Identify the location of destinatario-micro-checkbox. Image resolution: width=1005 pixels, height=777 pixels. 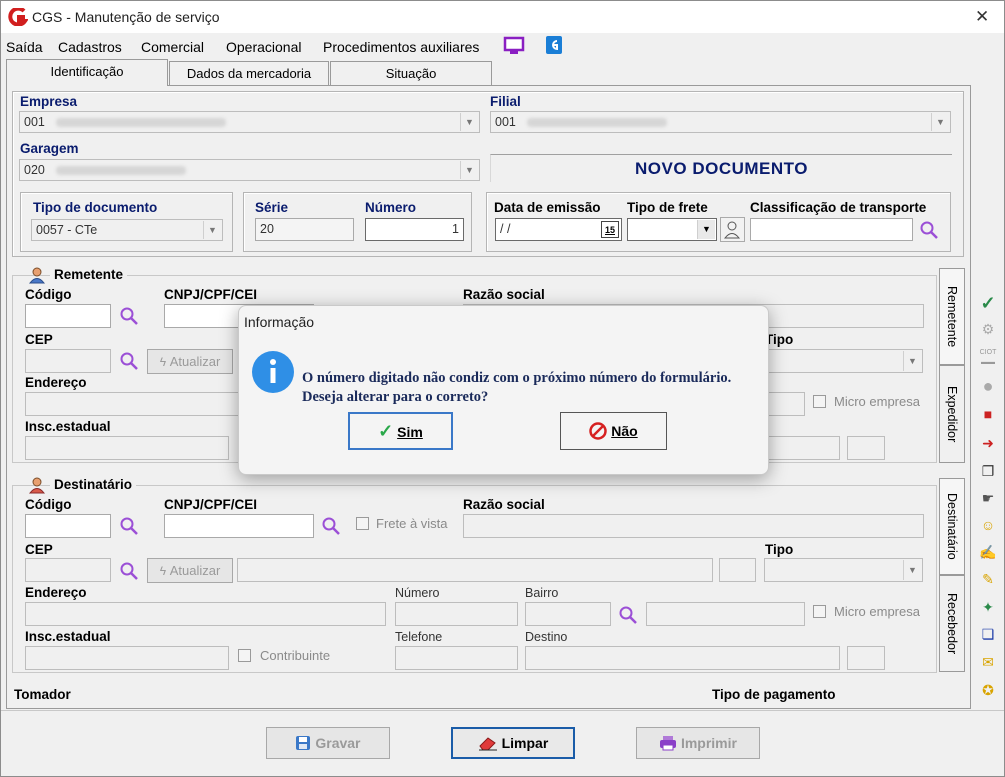
(819, 611).